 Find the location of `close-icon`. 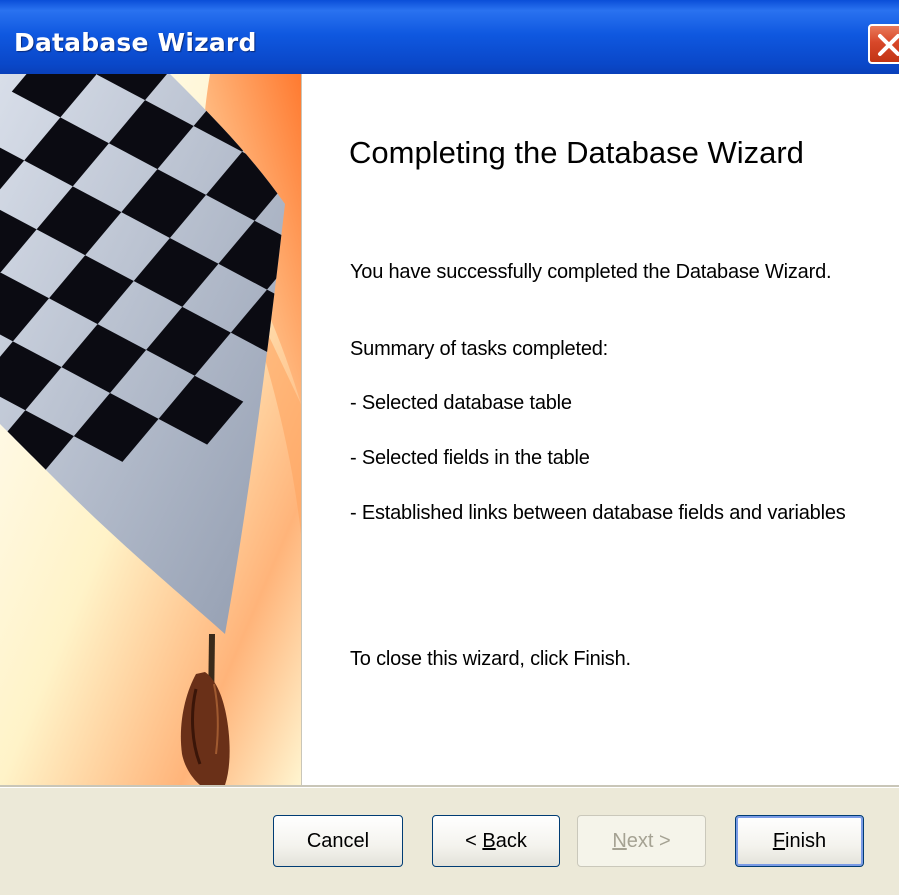

close-icon is located at coordinates (888, 45).